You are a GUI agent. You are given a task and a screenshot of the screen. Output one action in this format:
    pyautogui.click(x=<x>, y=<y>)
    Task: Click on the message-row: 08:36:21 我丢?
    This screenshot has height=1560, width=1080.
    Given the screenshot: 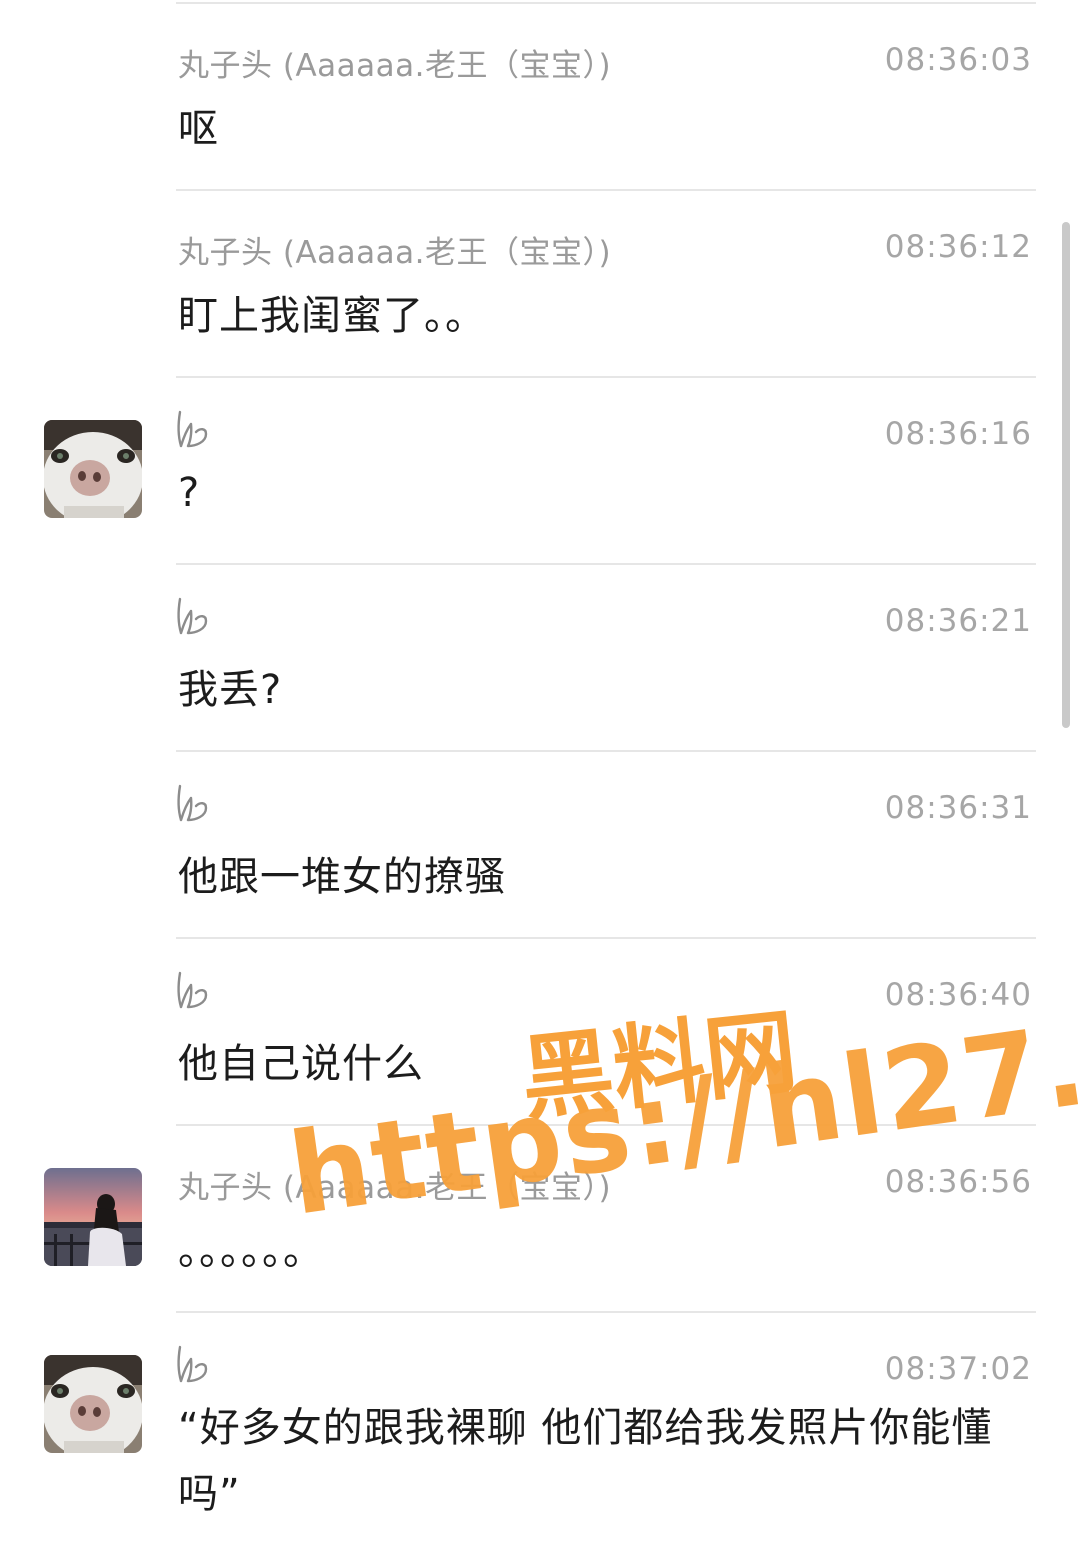 What is the action you would take?
    pyautogui.click(x=540, y=658)
    